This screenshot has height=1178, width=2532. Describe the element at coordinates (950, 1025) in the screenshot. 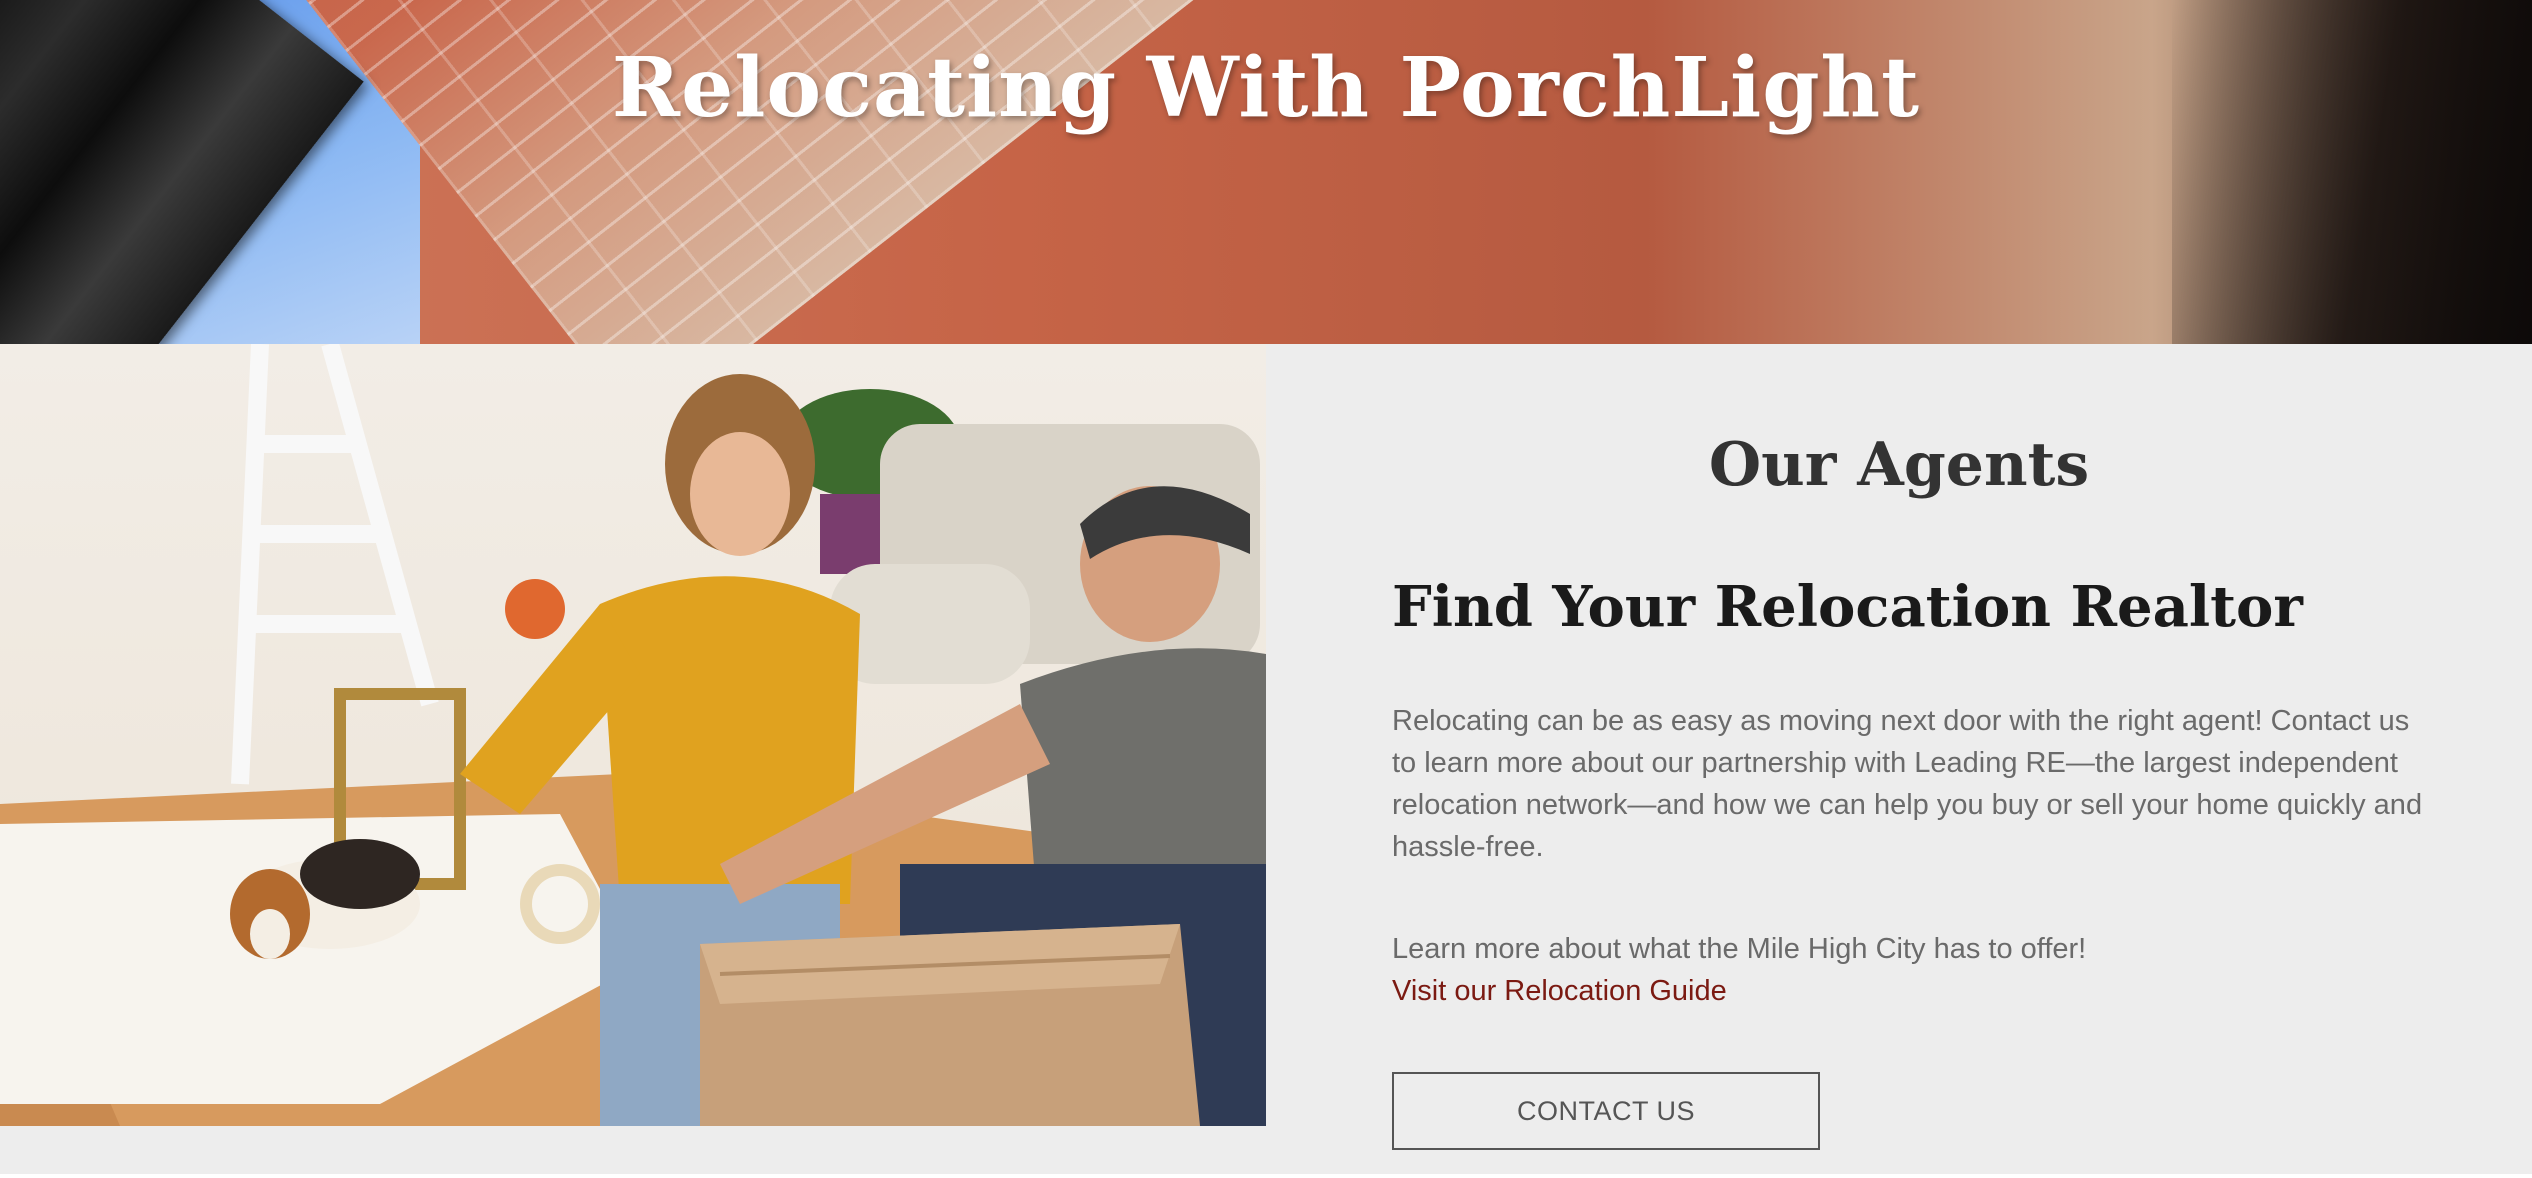

I see `moving-box` at that location.